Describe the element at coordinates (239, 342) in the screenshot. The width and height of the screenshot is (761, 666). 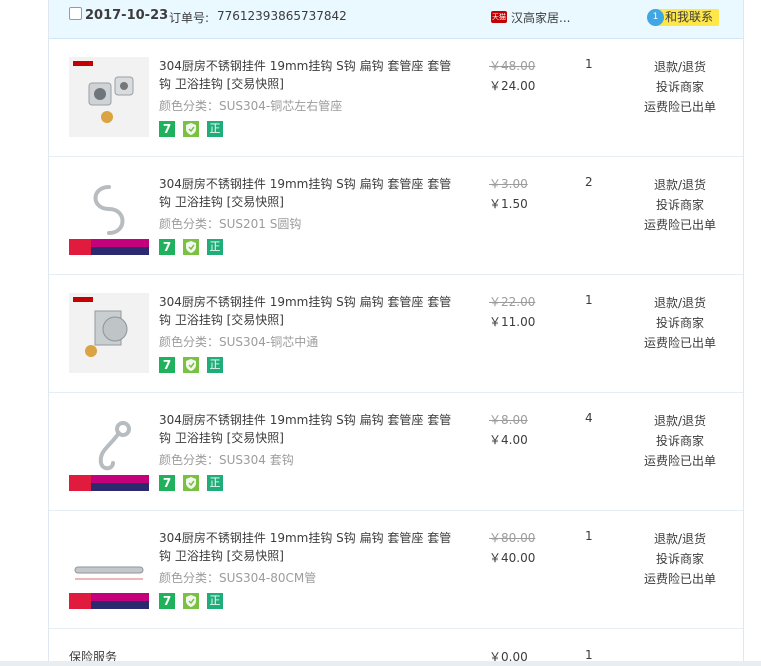
I see `product-variant: 颜色分类：SUS304-铜芯中通` at that location.